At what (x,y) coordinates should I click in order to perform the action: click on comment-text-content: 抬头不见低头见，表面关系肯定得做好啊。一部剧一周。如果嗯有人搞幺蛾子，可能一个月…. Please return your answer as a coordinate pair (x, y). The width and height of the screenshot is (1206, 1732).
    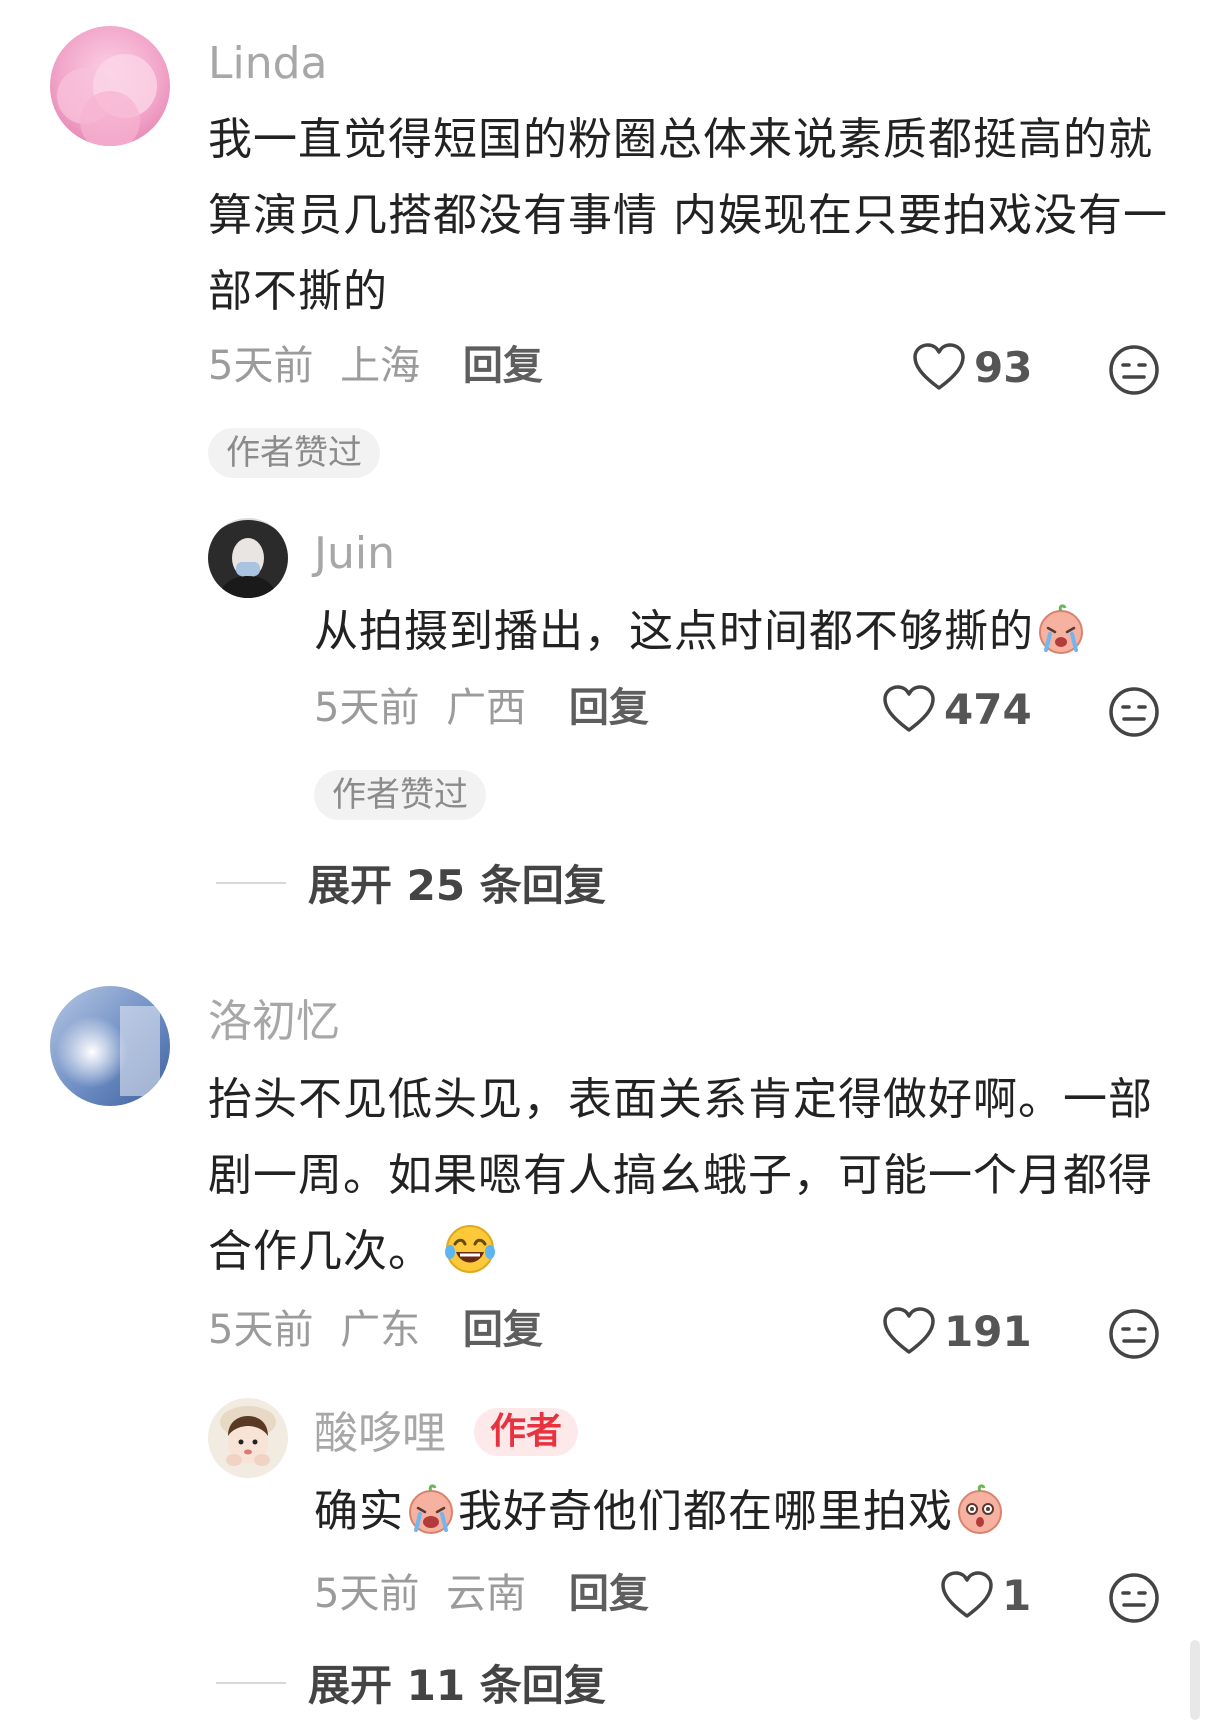
    Looking at the image, I should click on (680, 1175).